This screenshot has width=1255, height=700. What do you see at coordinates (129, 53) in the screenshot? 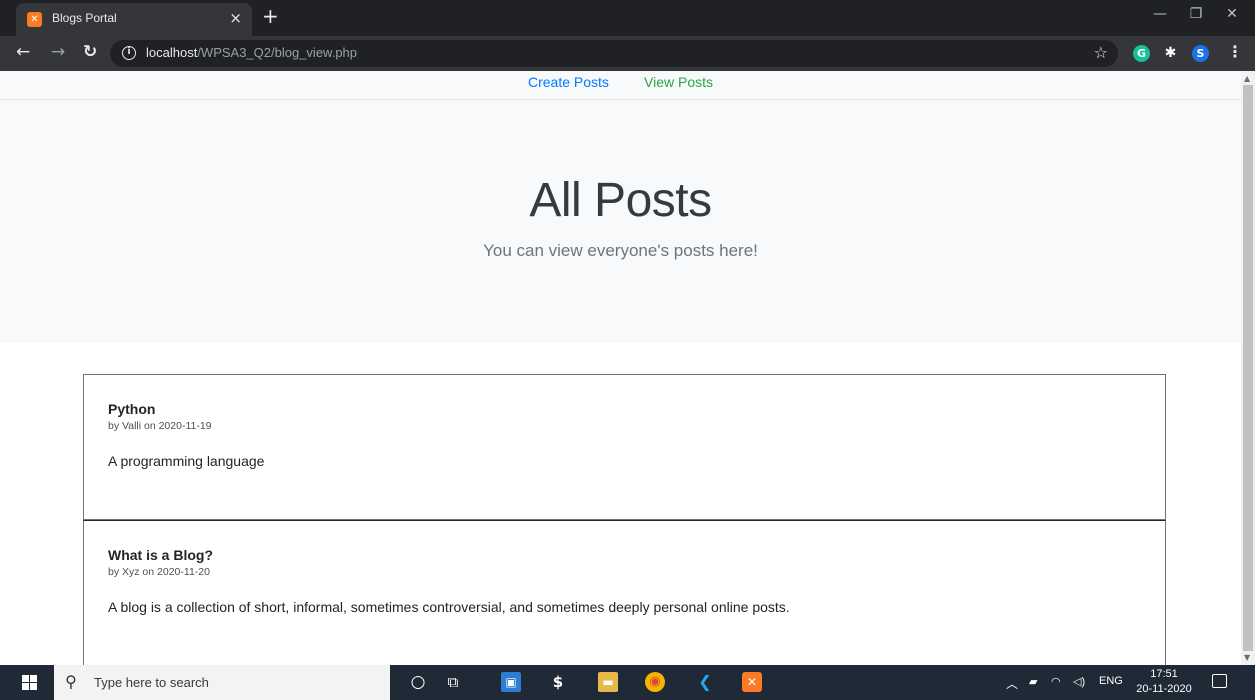
I see `site-info-icon: i` at bounding box center [129, 53].